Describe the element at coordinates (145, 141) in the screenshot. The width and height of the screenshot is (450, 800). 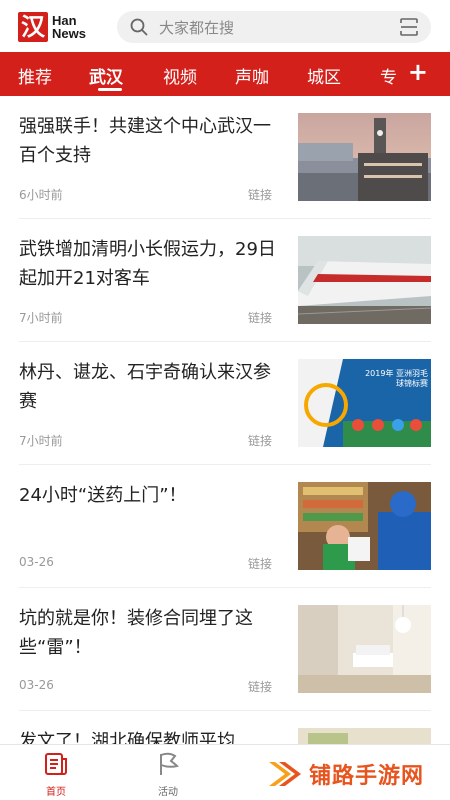
I see `news-title: 强强联手！共建这个中心武汉一百个支持` at that location.